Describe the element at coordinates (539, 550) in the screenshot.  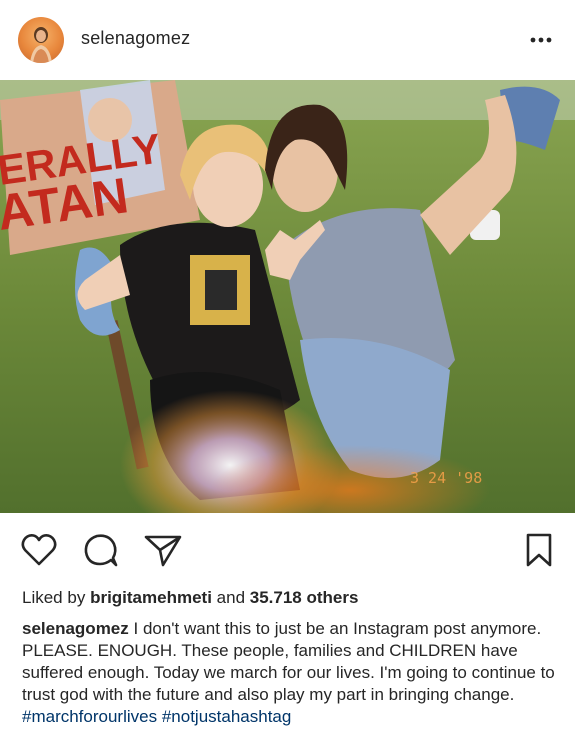
I see `bookmark-outline-icon` at that location.